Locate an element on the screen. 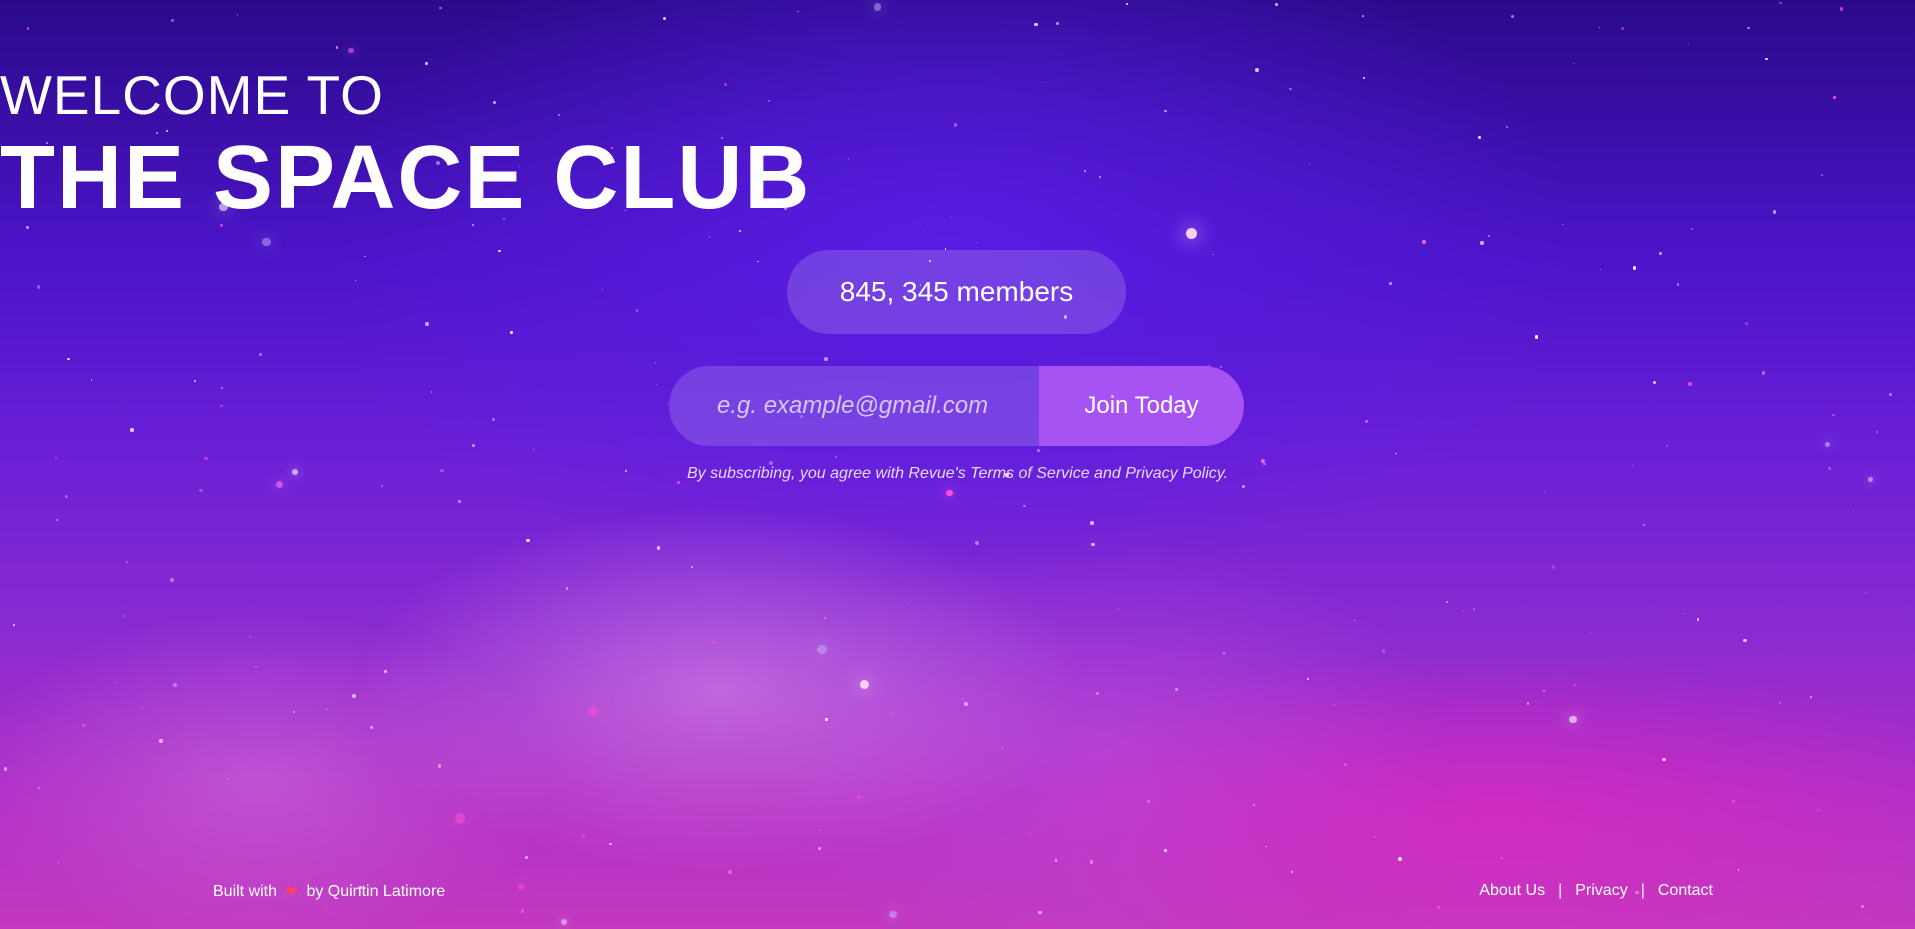  members-count-badge: 845, 345 members is located at coordinates (956, 292).